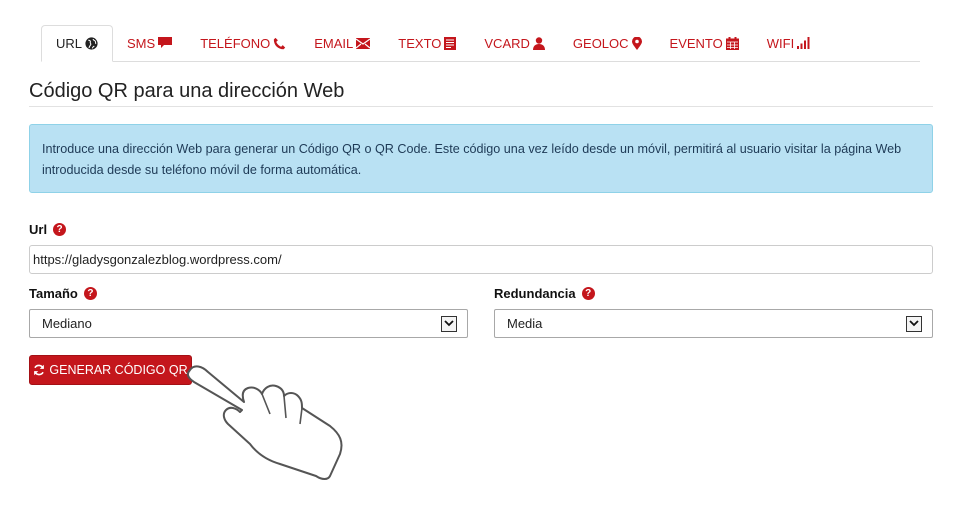  Describe the element at coordinates (535, 293) in the screenshot. I see `redundancy-label-text: Redundancia` at that location.